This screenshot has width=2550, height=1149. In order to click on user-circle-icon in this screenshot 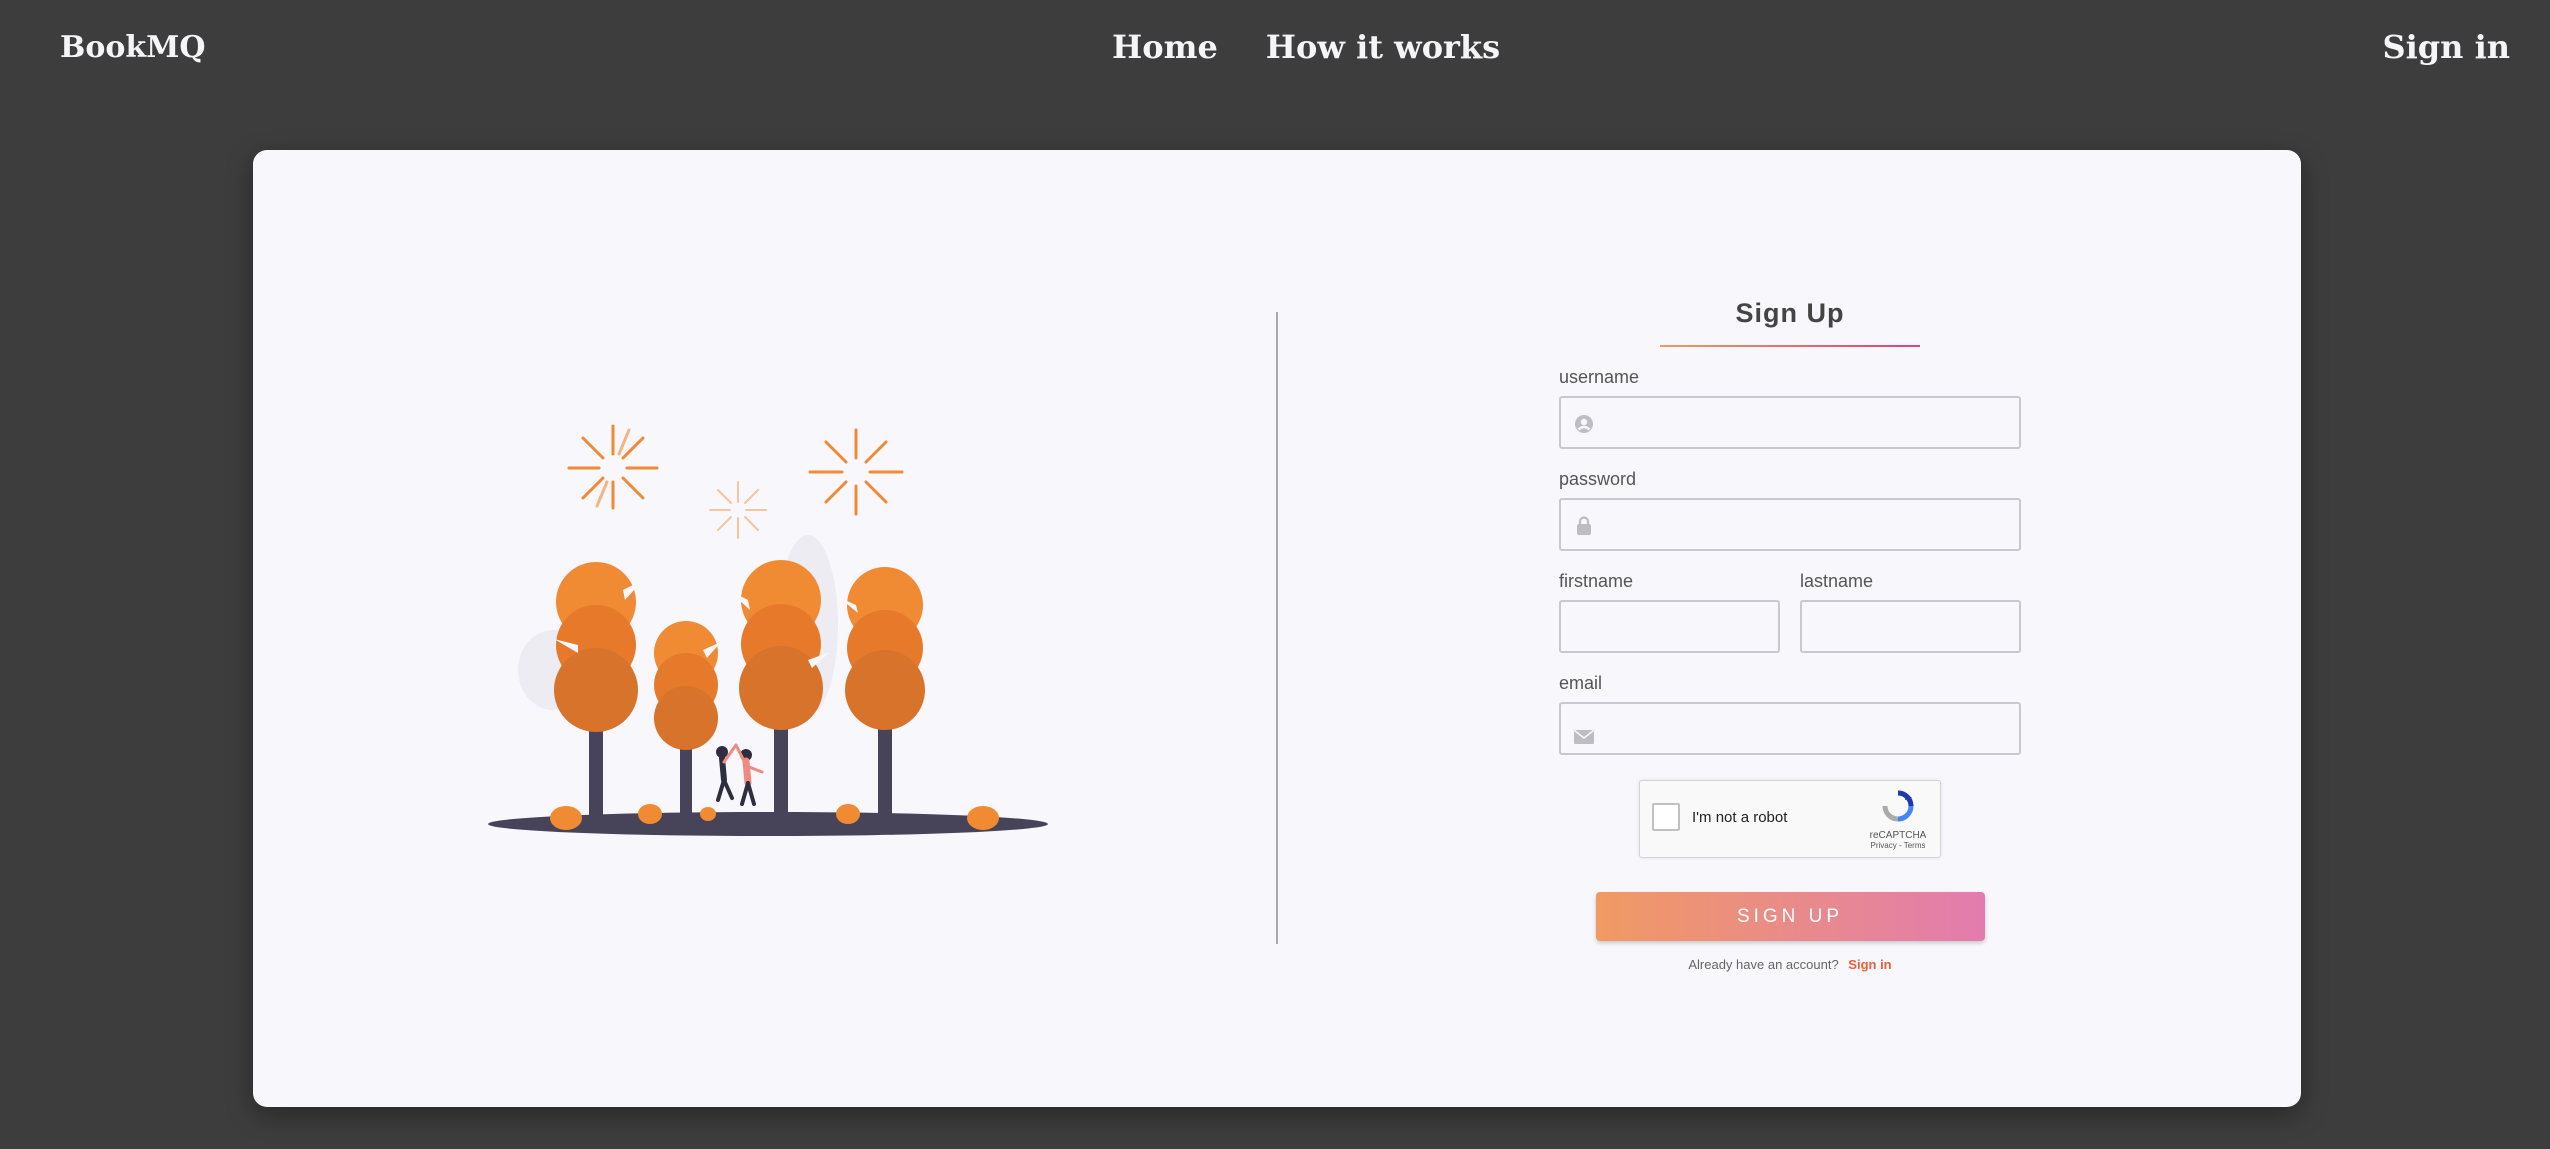, I will do `click(1584, 424)`.